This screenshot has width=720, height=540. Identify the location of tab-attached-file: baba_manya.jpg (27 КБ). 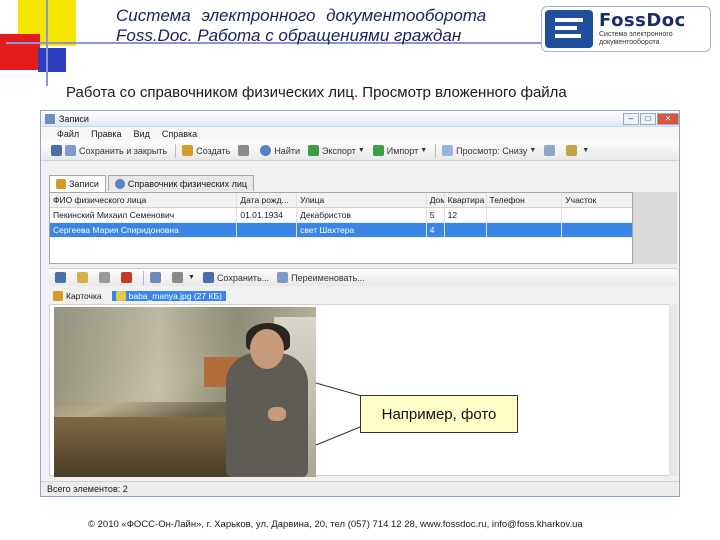
(168, 296).